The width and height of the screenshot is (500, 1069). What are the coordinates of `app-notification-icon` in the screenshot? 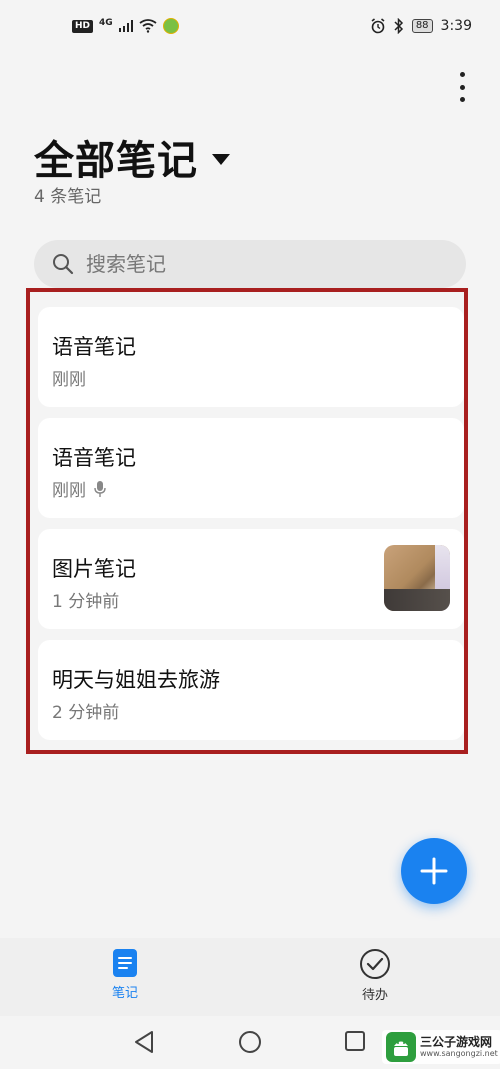 It's located at (170, 26).